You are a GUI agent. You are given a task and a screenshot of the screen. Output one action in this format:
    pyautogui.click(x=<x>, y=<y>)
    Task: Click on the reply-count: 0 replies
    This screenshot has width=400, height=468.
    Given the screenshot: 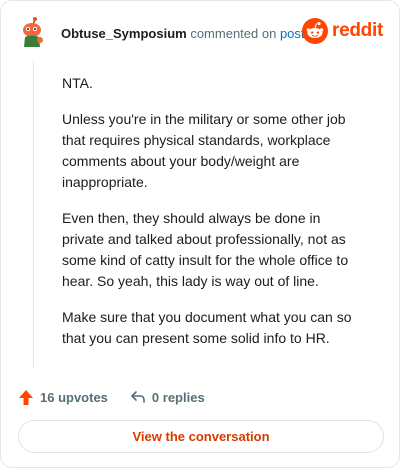 What is the action you would take?
    pyautogui.click(x=178, y=397)
    